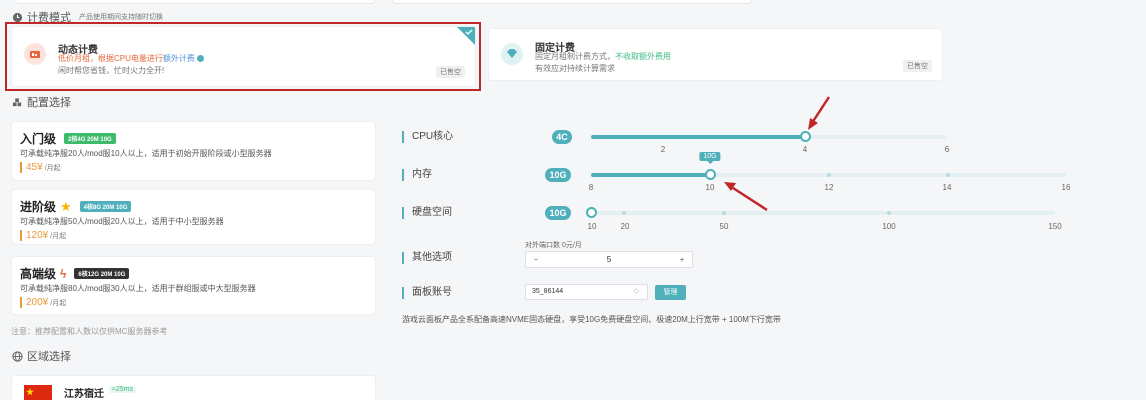 This screenshot has height=400, width=1146. Describe the element at coordinates (746, 197) in the screenshot. I see `arrow-to-memory-handle` at that location.